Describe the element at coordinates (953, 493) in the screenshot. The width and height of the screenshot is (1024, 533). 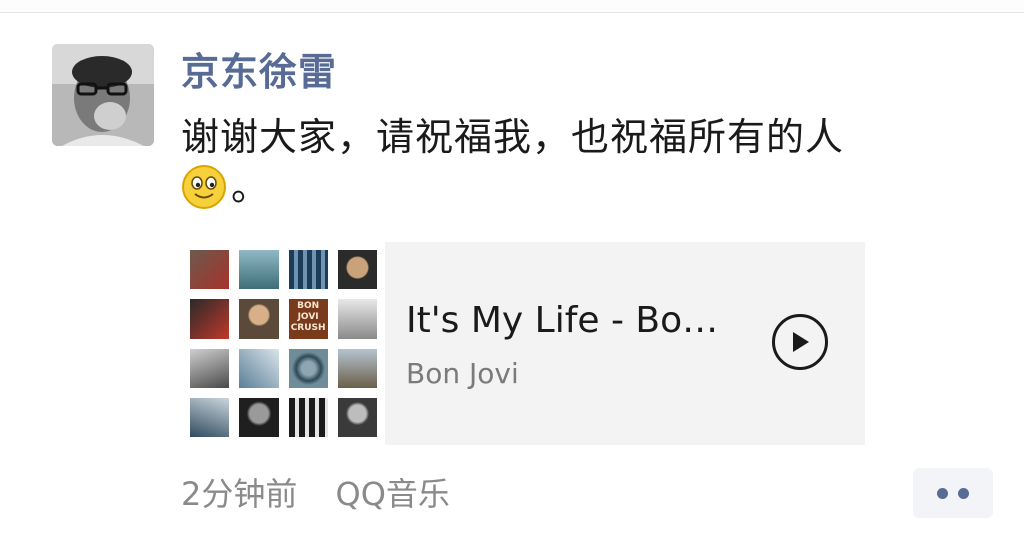
I see `more-actions-button` at that location.